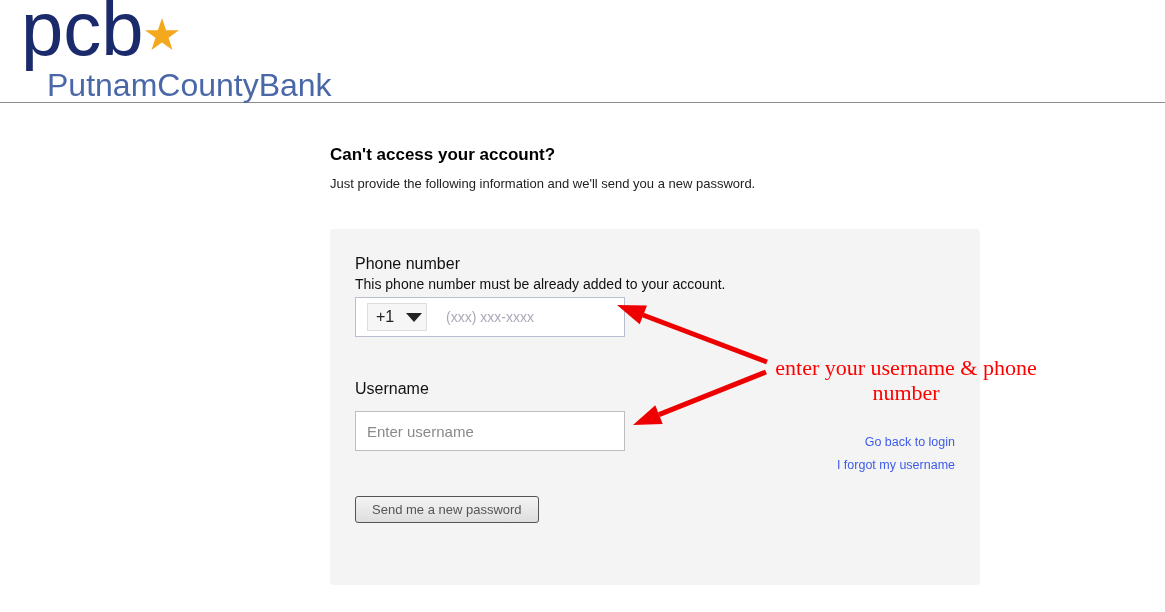  I want to click on caret-icon, so click(414, 317).